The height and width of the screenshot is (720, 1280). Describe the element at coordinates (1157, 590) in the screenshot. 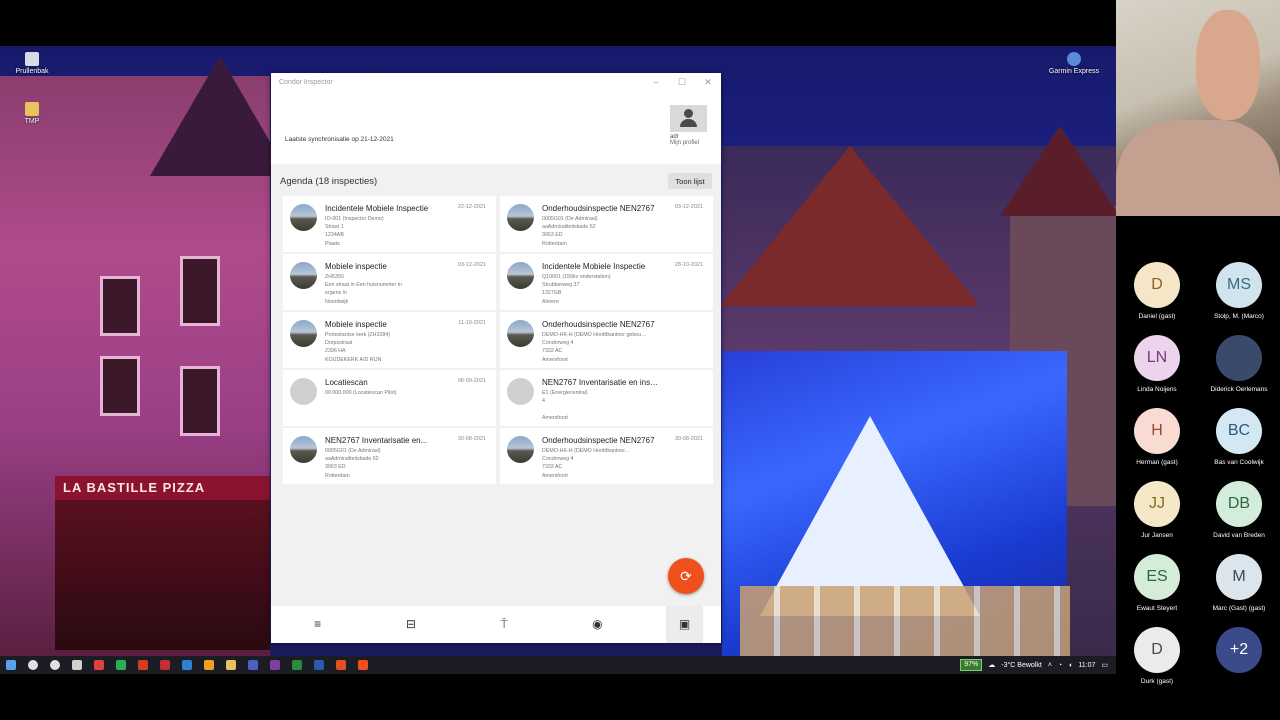

I see `participant-tile: ES Ewaut Steyert` at that location.